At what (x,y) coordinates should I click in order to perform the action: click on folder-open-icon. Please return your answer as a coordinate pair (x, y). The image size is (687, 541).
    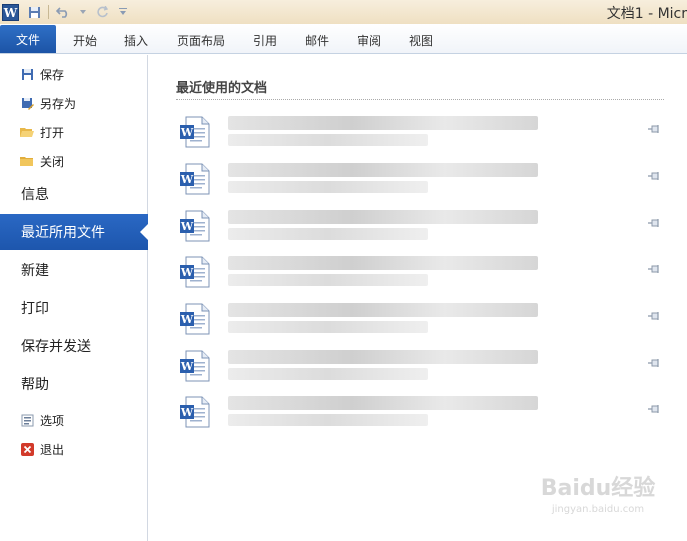
    Looking at the image, I should click on (27, 132).